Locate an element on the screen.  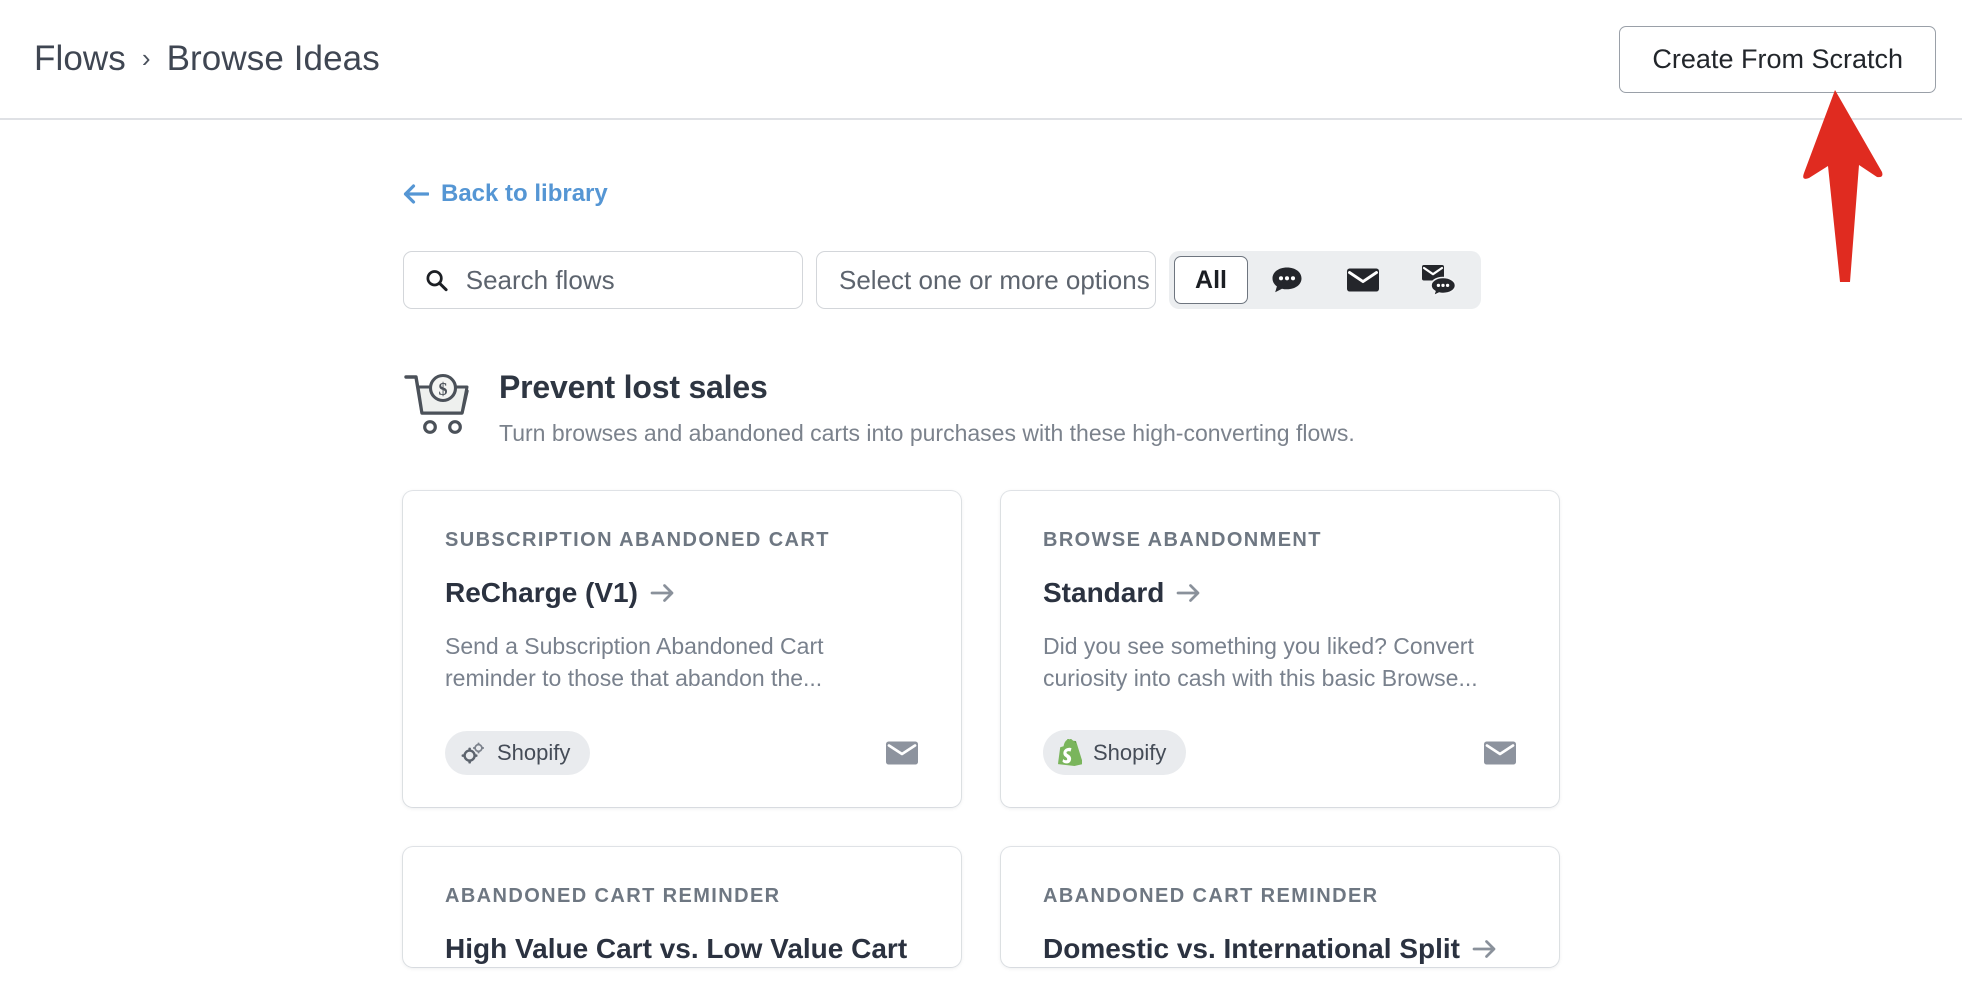
section-icon-wrapper: $ is located at coordinates (440, 405).